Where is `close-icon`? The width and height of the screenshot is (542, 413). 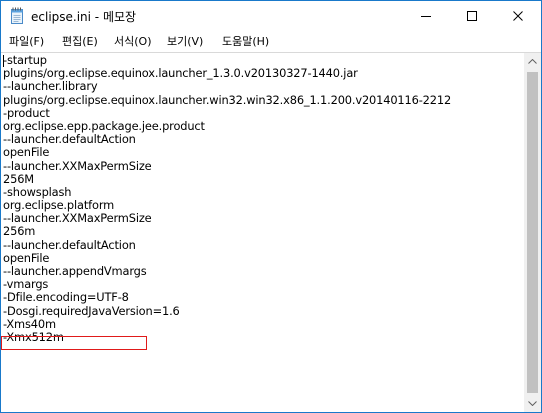
close-icon is located at coordinates (518, 16).